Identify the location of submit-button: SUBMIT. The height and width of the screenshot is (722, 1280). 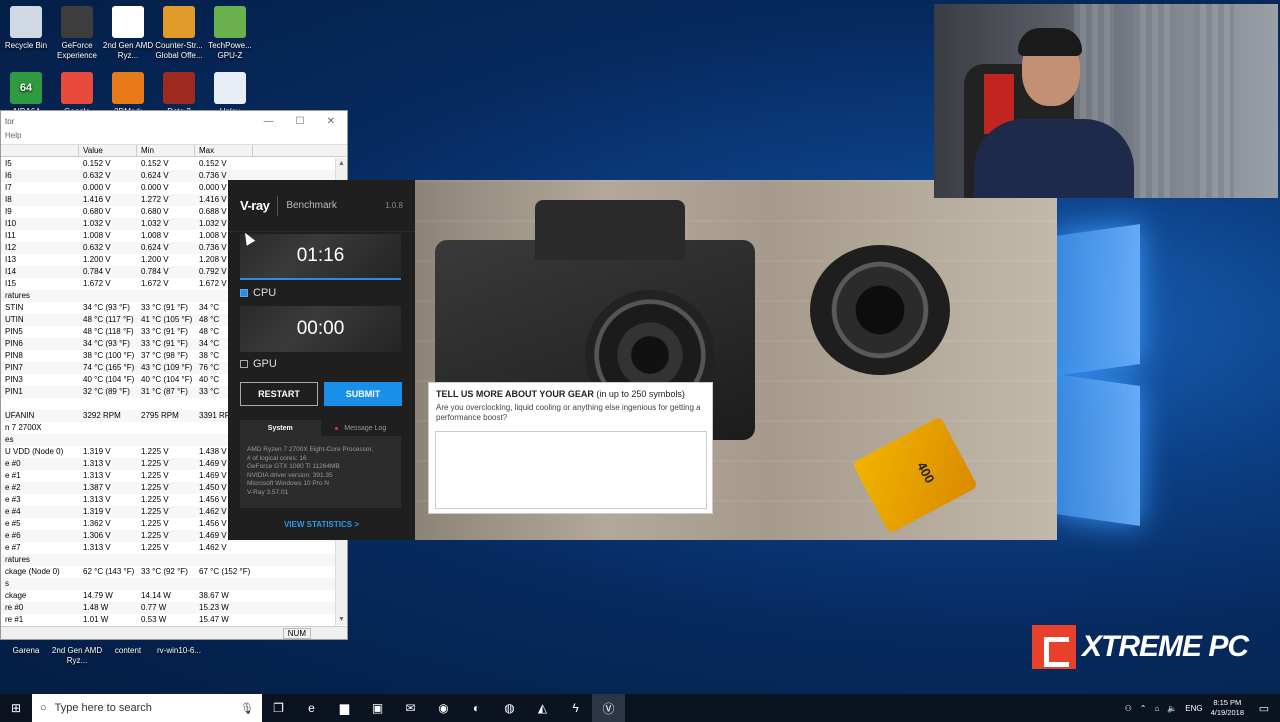
(363, 394).